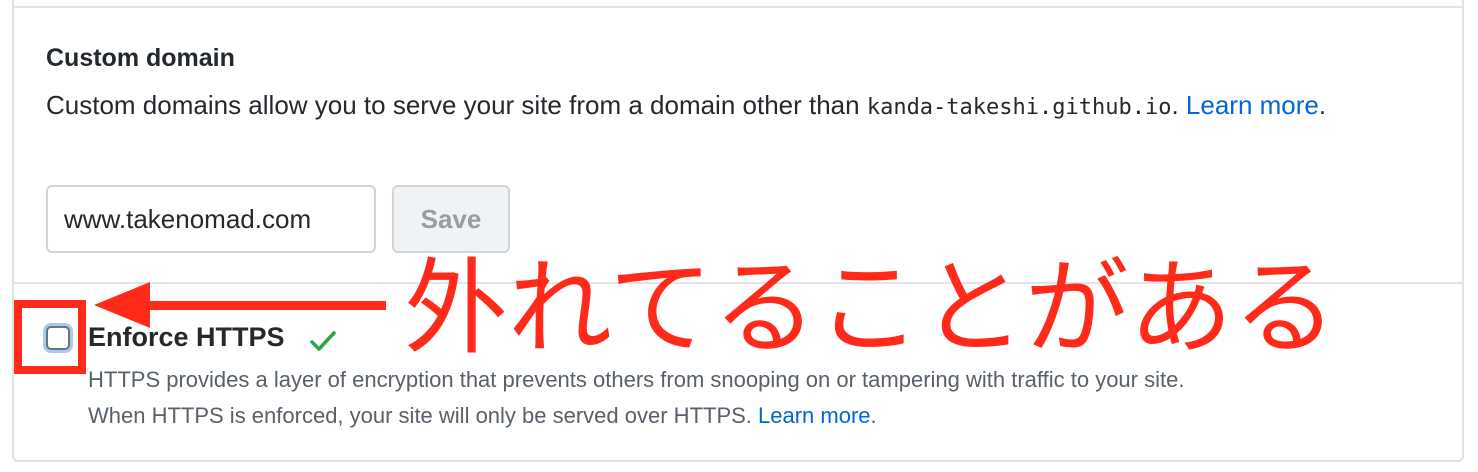  What do you see at coordinates (323, 341) in the screenshot?
I see `check-icon` at bounding box center [323, 341].